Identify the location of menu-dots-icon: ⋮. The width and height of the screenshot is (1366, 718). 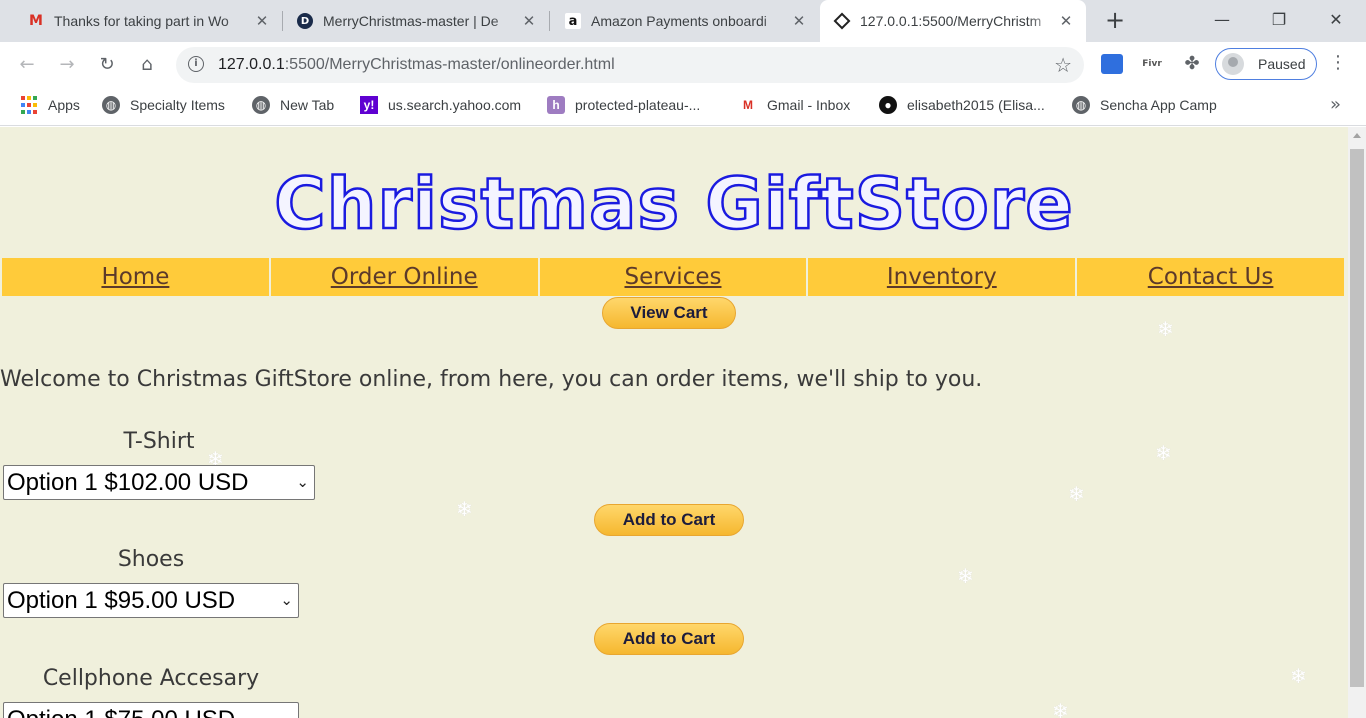
(1338, 62).